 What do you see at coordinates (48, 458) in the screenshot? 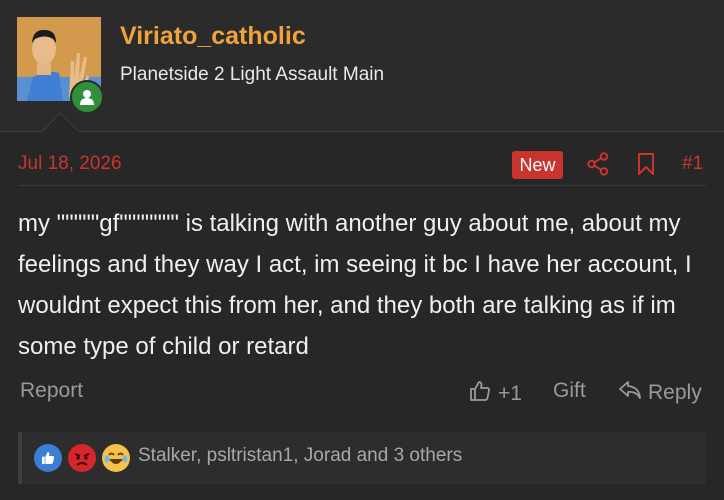
I see `like-icon` at bounding box center [48, 458].